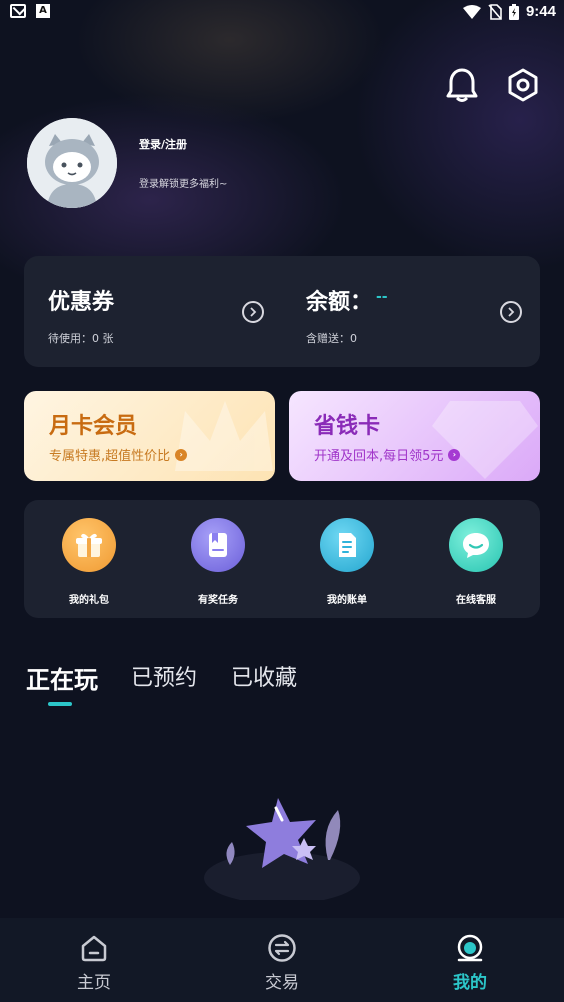  I want to click on shortcut-label: 我的礼包, so click(89, 600).